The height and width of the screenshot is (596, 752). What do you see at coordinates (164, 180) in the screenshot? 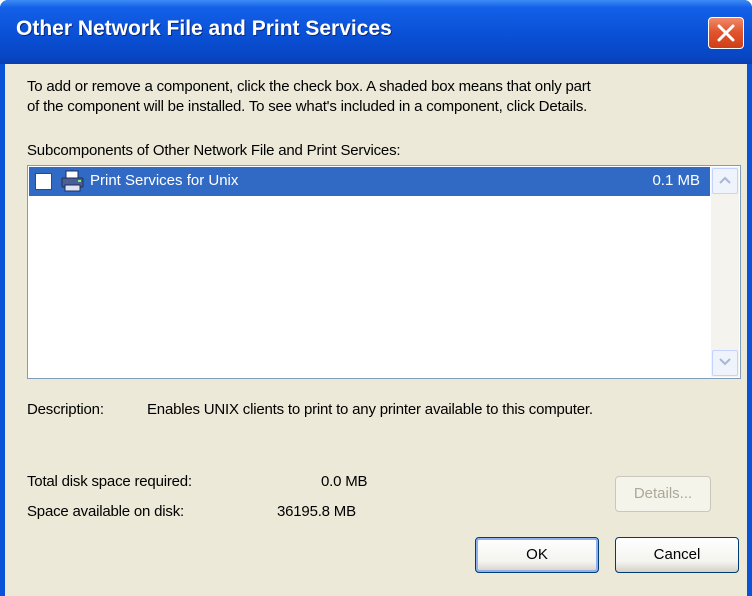
I see `list-item-label: Print Services for Unix` at bounding box center [164, 180].